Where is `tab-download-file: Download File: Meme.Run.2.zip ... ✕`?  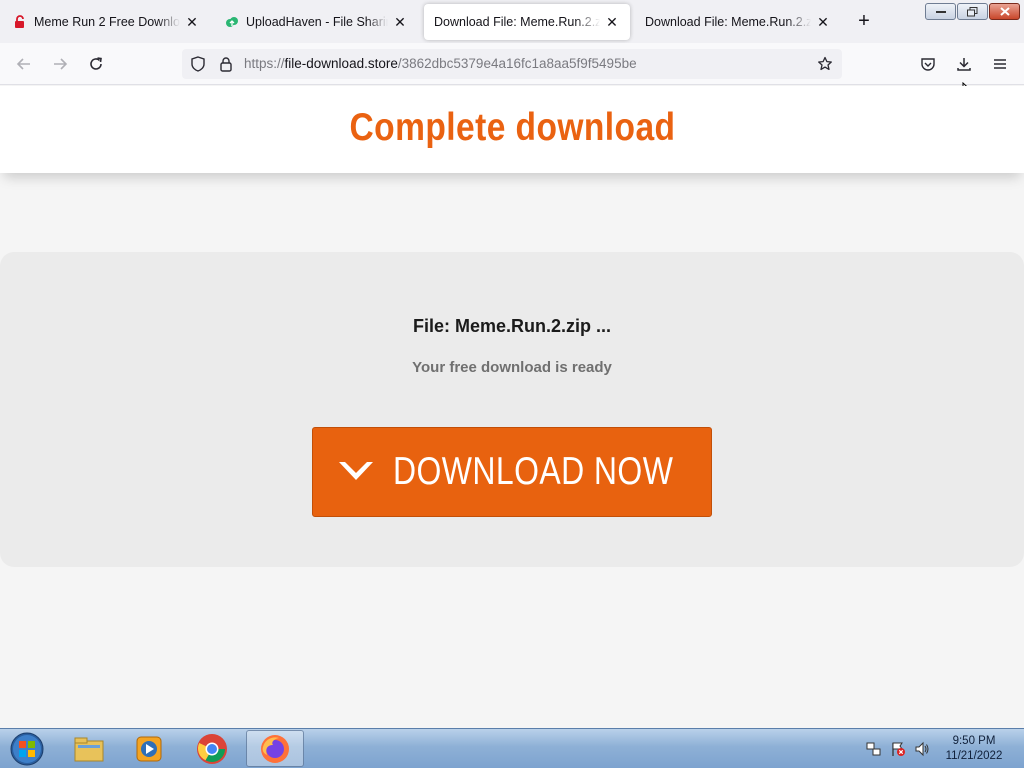 tab-download-file: Download File: Meme.Run.2.zip ... ✕ is located at coordinates (738, 22).